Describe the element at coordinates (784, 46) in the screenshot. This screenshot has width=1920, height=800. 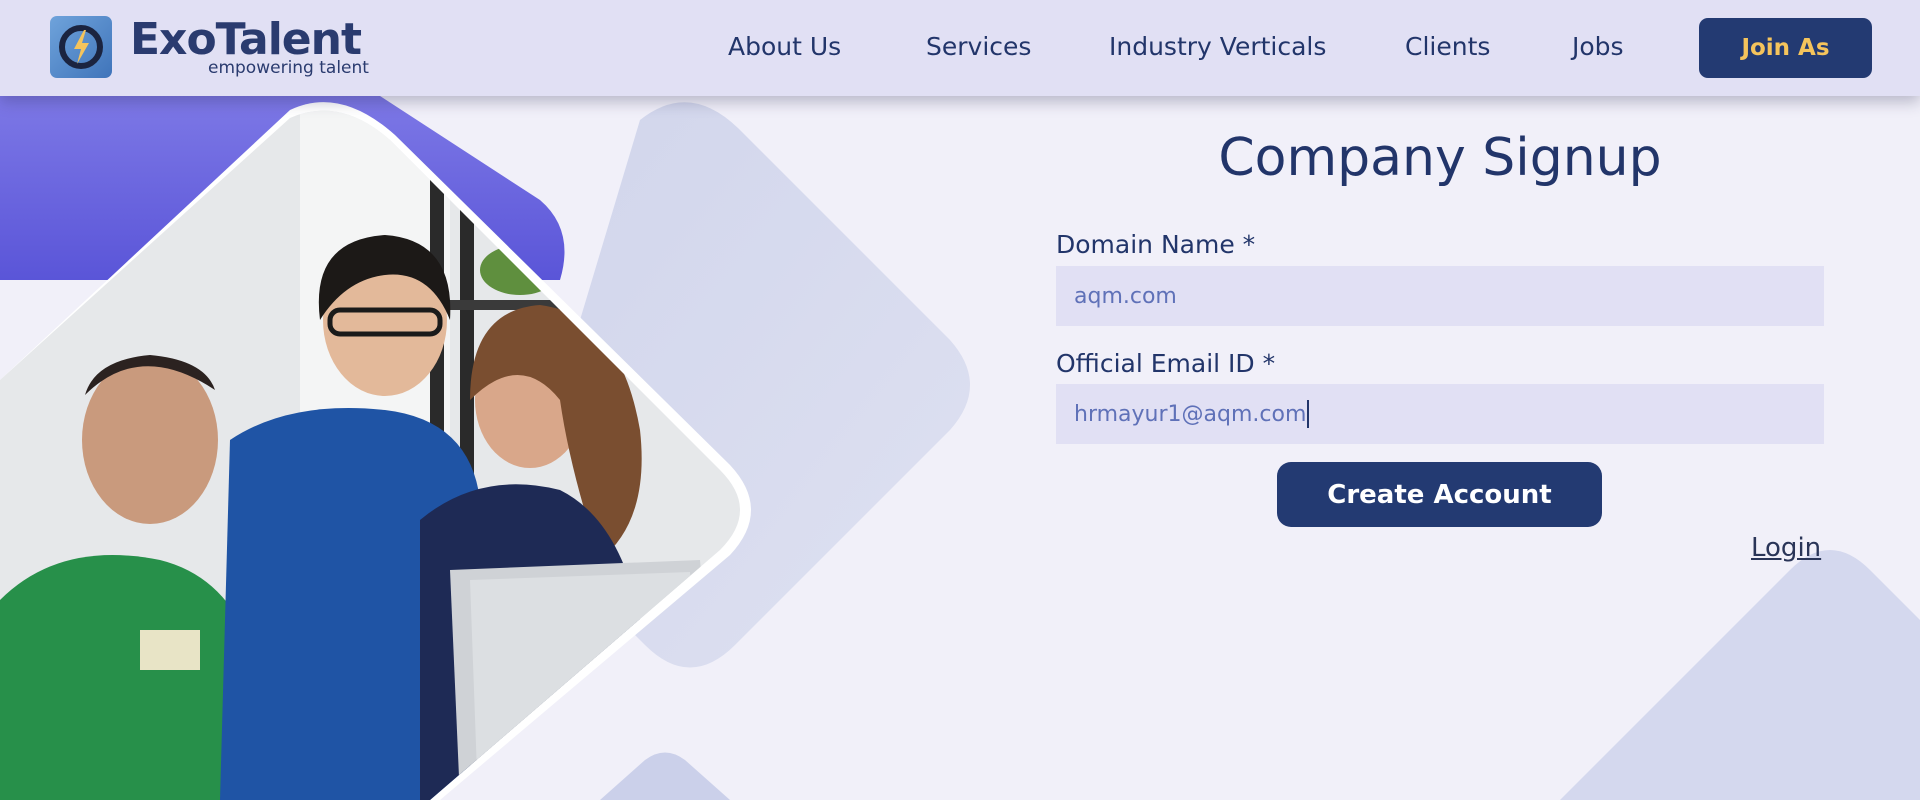
I see `nav-about-us: About Us` at that location.